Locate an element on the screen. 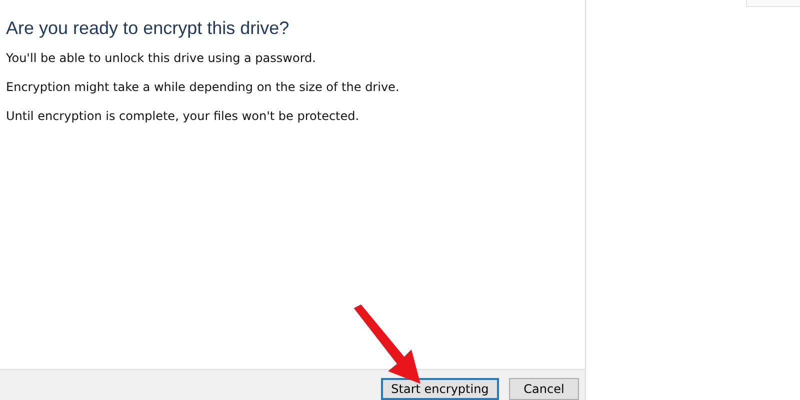 This screenshot has width=800, height=400. message-text: You'll be able to unlock this drive using a password. is located at coordinates (161, 58).